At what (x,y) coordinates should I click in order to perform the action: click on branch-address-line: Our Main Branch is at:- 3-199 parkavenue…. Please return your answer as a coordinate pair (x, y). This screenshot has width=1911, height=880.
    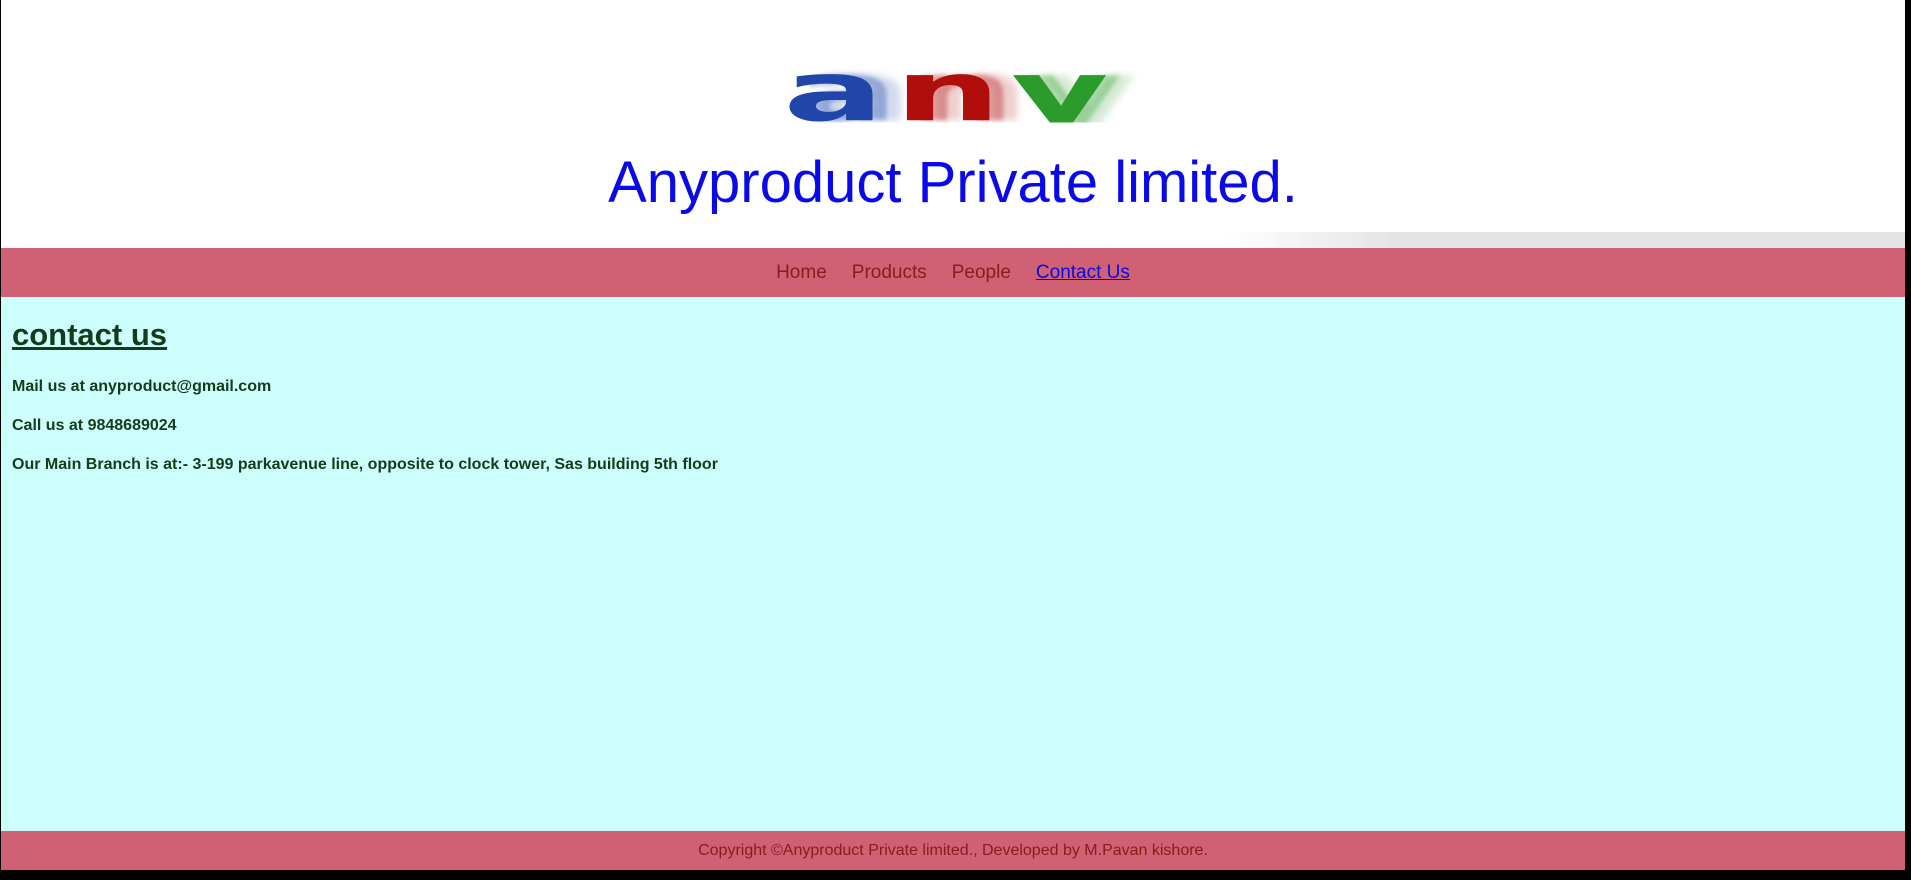
    Looking at the image, I should click on (365, 464).